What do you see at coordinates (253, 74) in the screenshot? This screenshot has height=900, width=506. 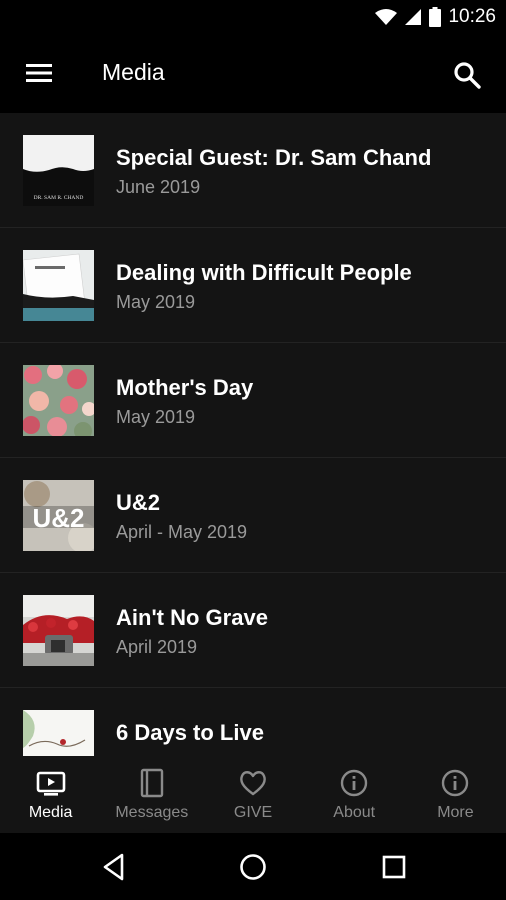 I see `app-bar: Media` at bounding box center [253, 74].